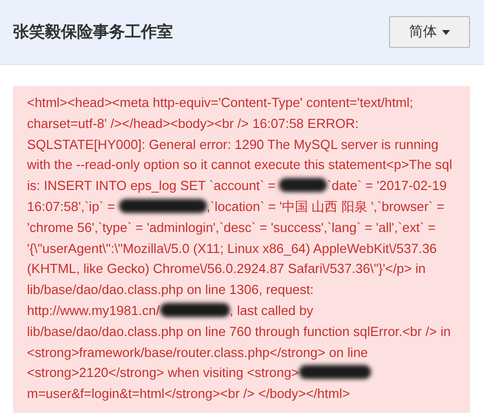 The height and width of the screenshot is (417, 484). Describe the element at coordinates (429, 32) in the screenshot. I see `language-dropdown-button: 简体` at that location.